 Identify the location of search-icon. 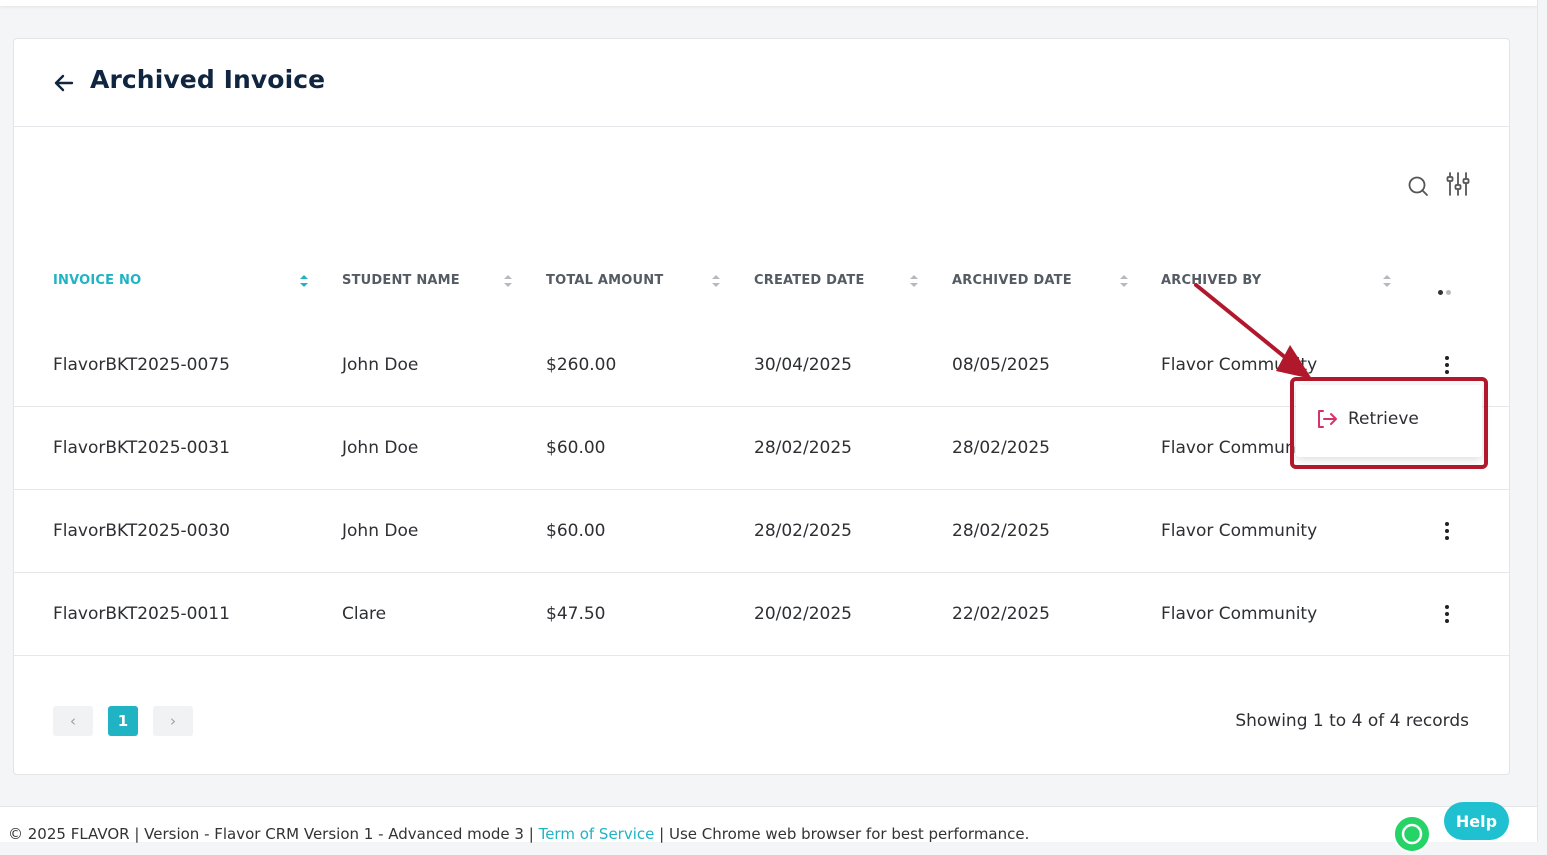
(1418, 186).